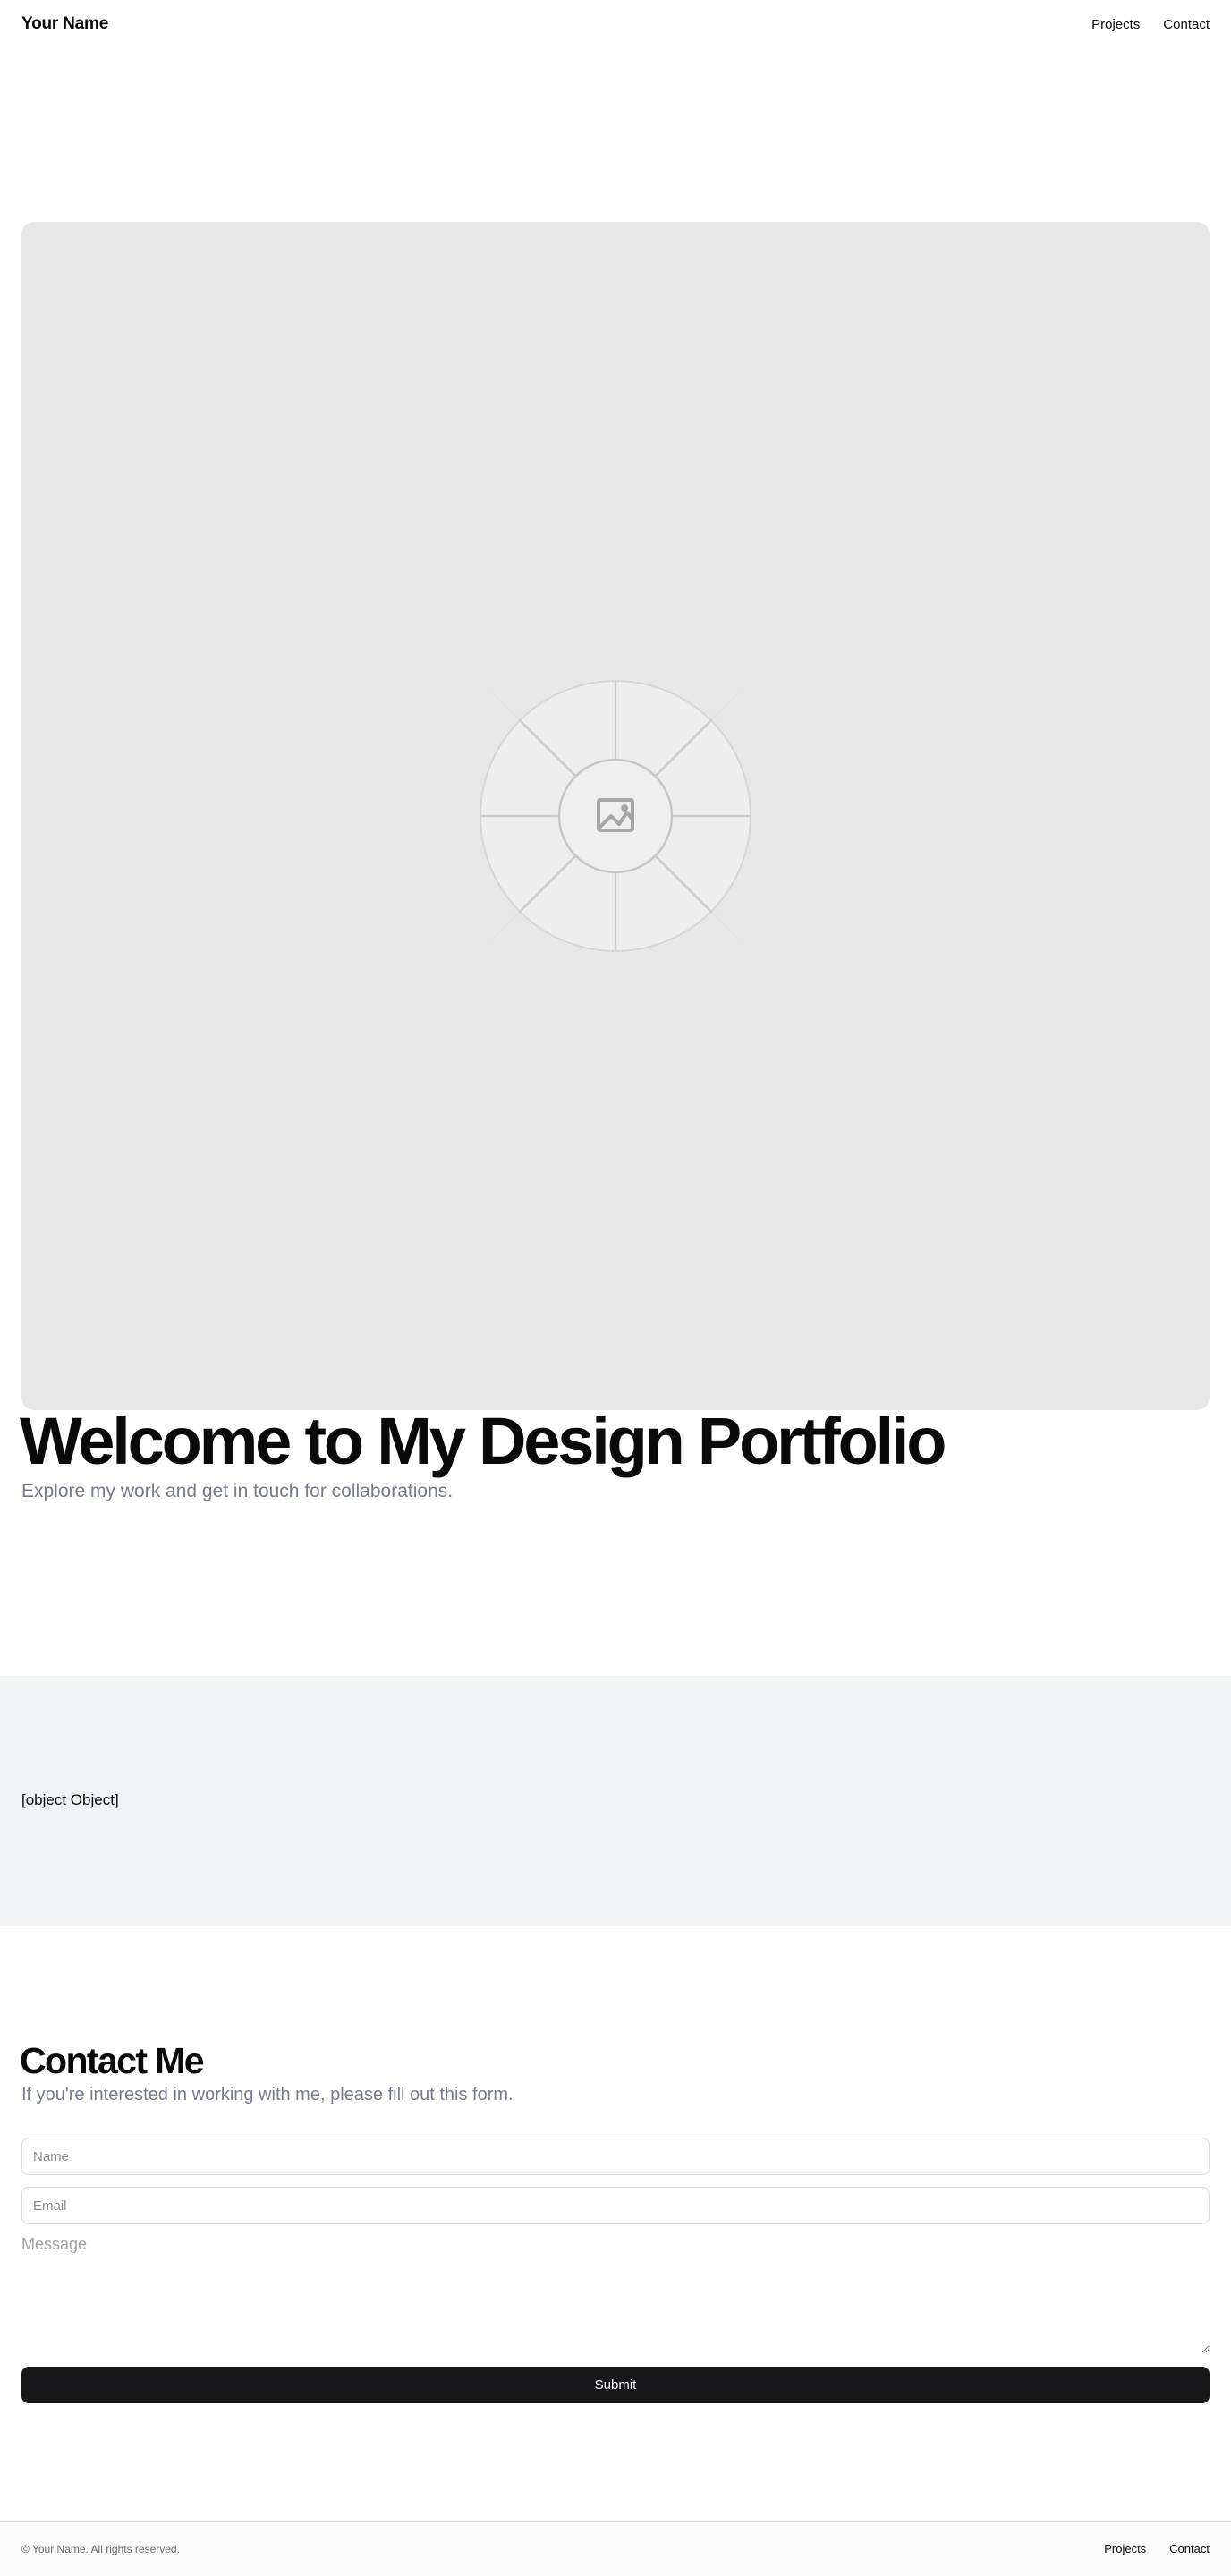 Image resolution: width=1231 pixels, height=2576 pixels. Describe the element at coordinates (100, 2549) in the screenshot. I see `copyright-text: © Your Name. All rights reserved.` at that location.